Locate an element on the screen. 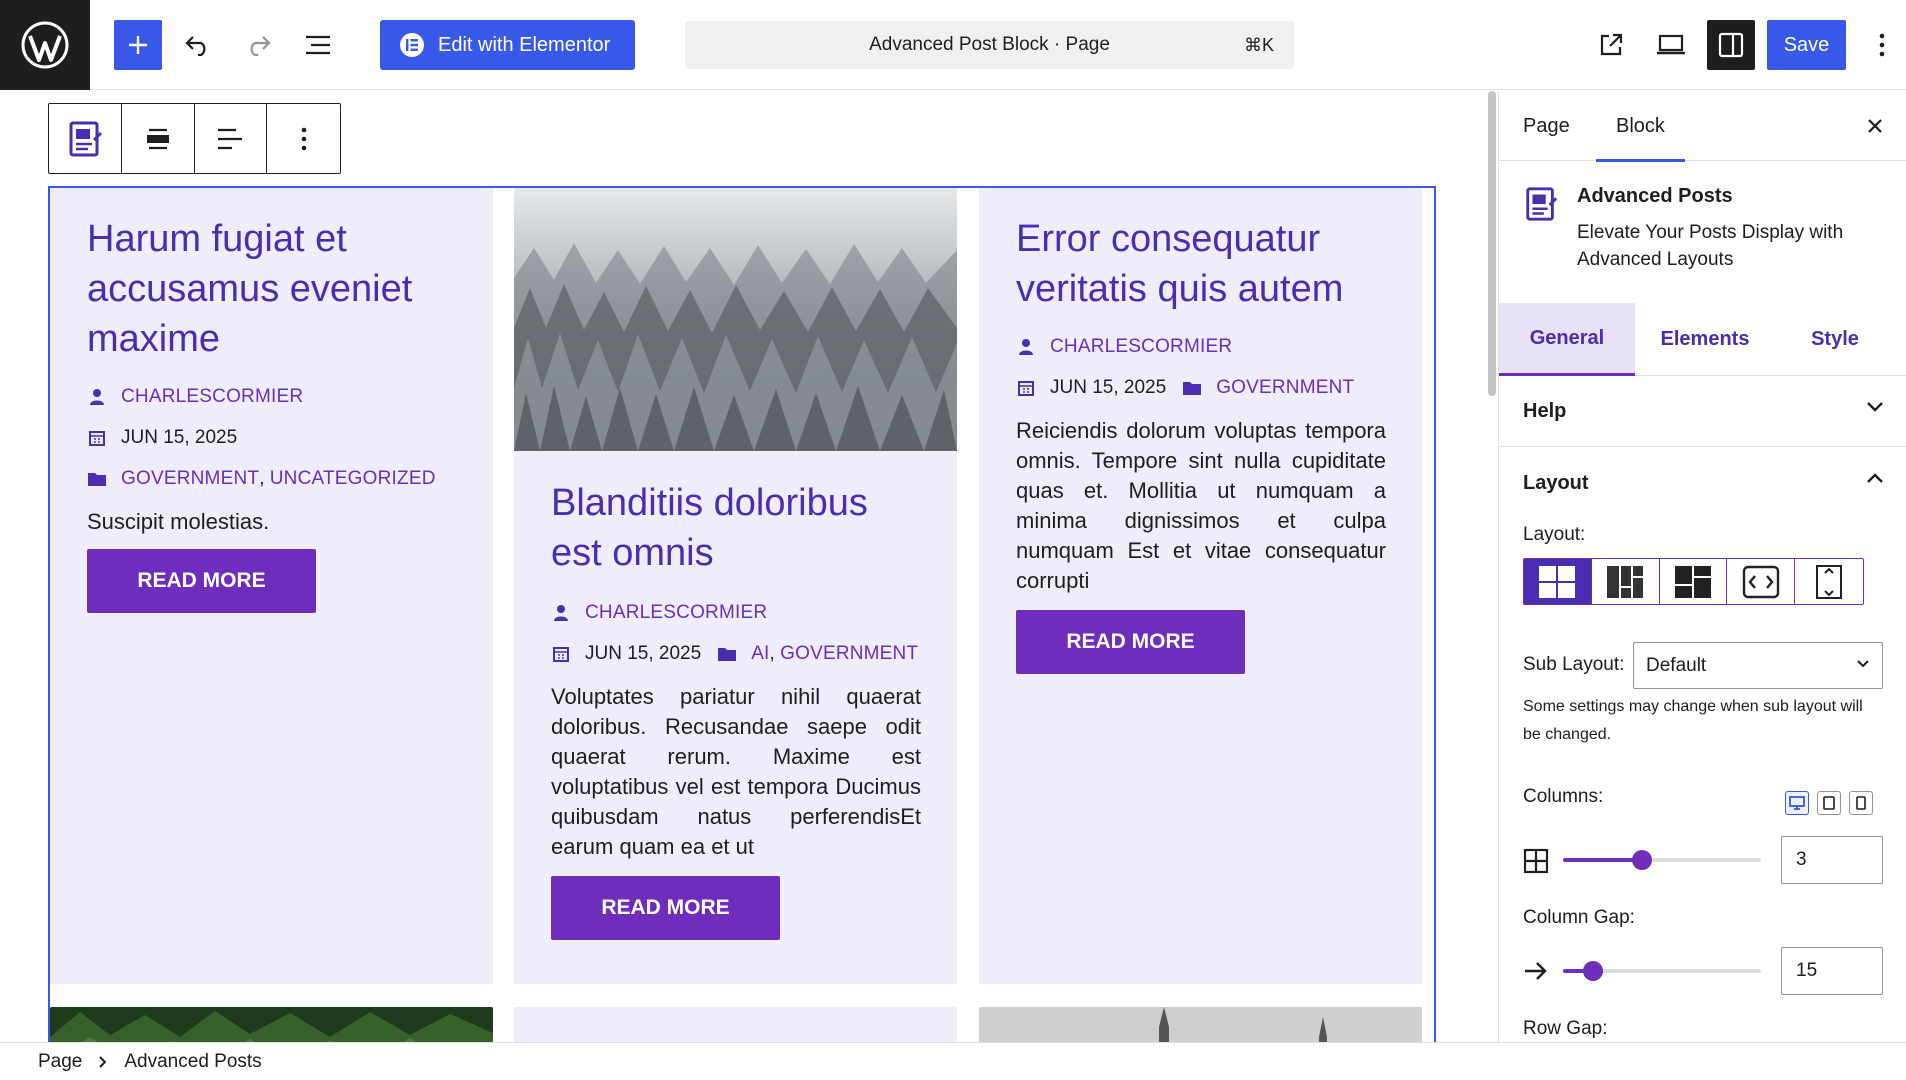  tab-style: Style is located at coordinates (1835, 339).